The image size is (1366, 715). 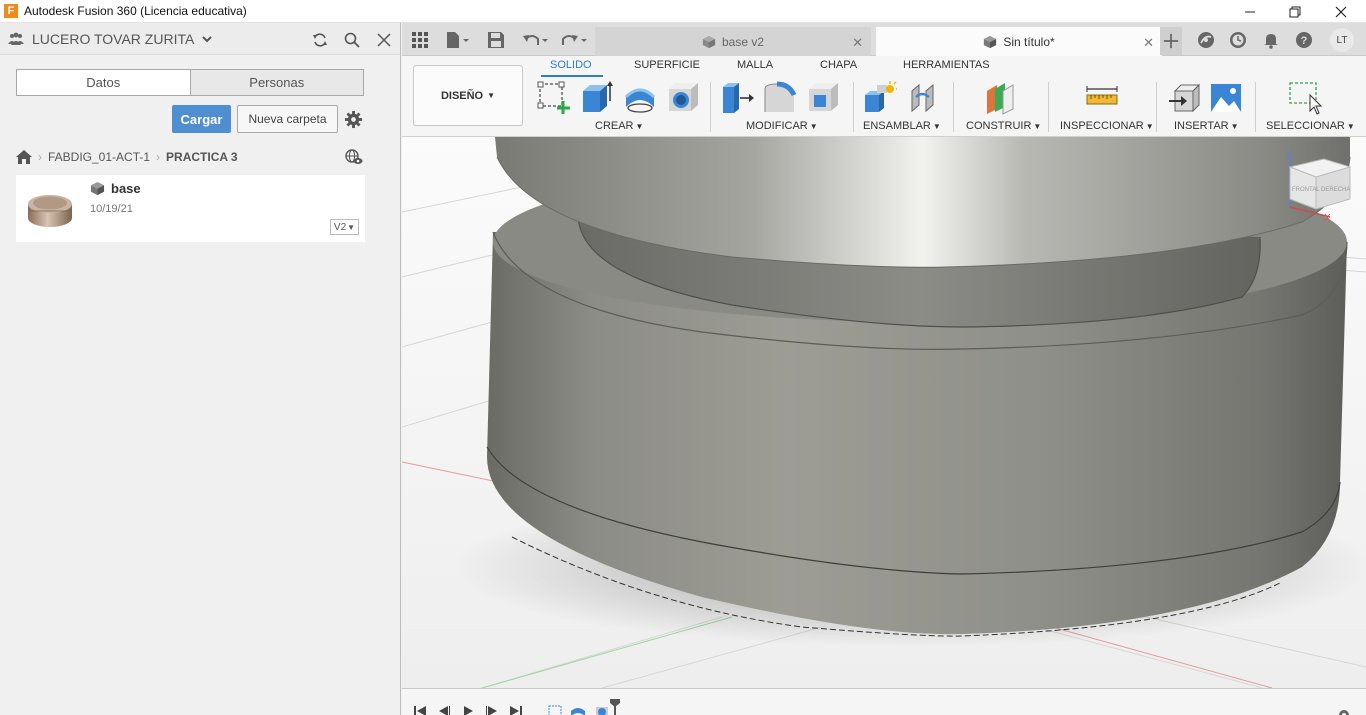 What do you see at coordinates (111, 209) in the screenshot?
I see `file-date: 10/19/21` at bounding box center [111, 209].